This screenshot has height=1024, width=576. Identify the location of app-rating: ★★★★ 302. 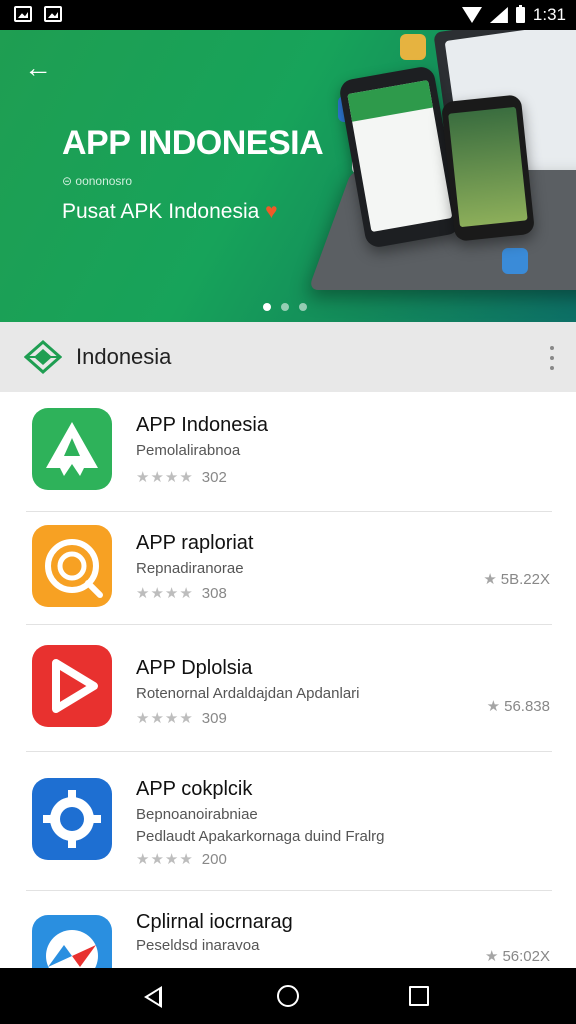
(181, 477).